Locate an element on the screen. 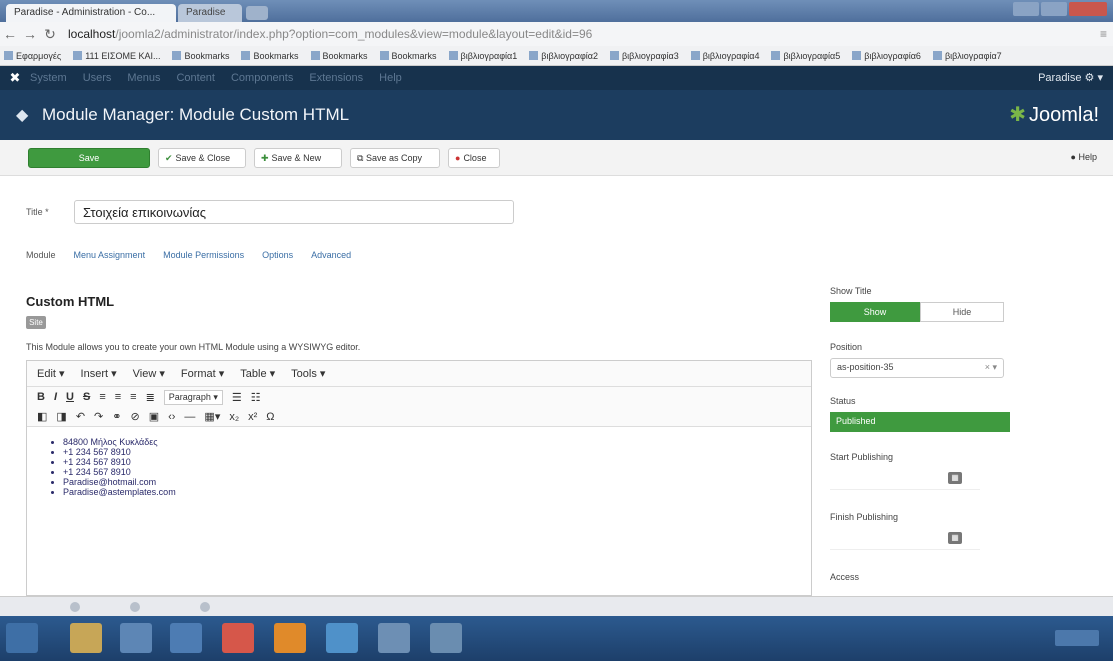  close-label: Close is located at coordinates (475, 158).